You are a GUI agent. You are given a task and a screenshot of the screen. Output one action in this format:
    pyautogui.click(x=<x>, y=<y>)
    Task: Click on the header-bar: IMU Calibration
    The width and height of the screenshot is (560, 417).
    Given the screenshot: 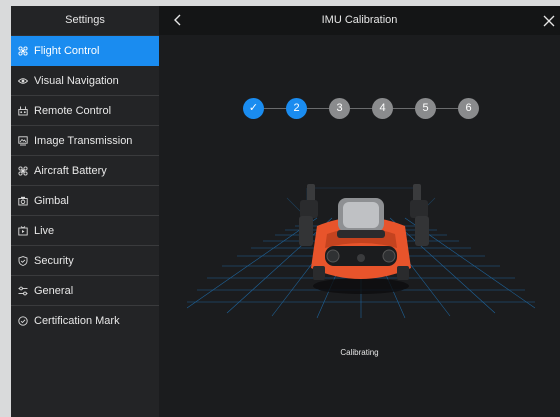 What is the action you would take?
    pyautogui.click(x=359, y=20)
    